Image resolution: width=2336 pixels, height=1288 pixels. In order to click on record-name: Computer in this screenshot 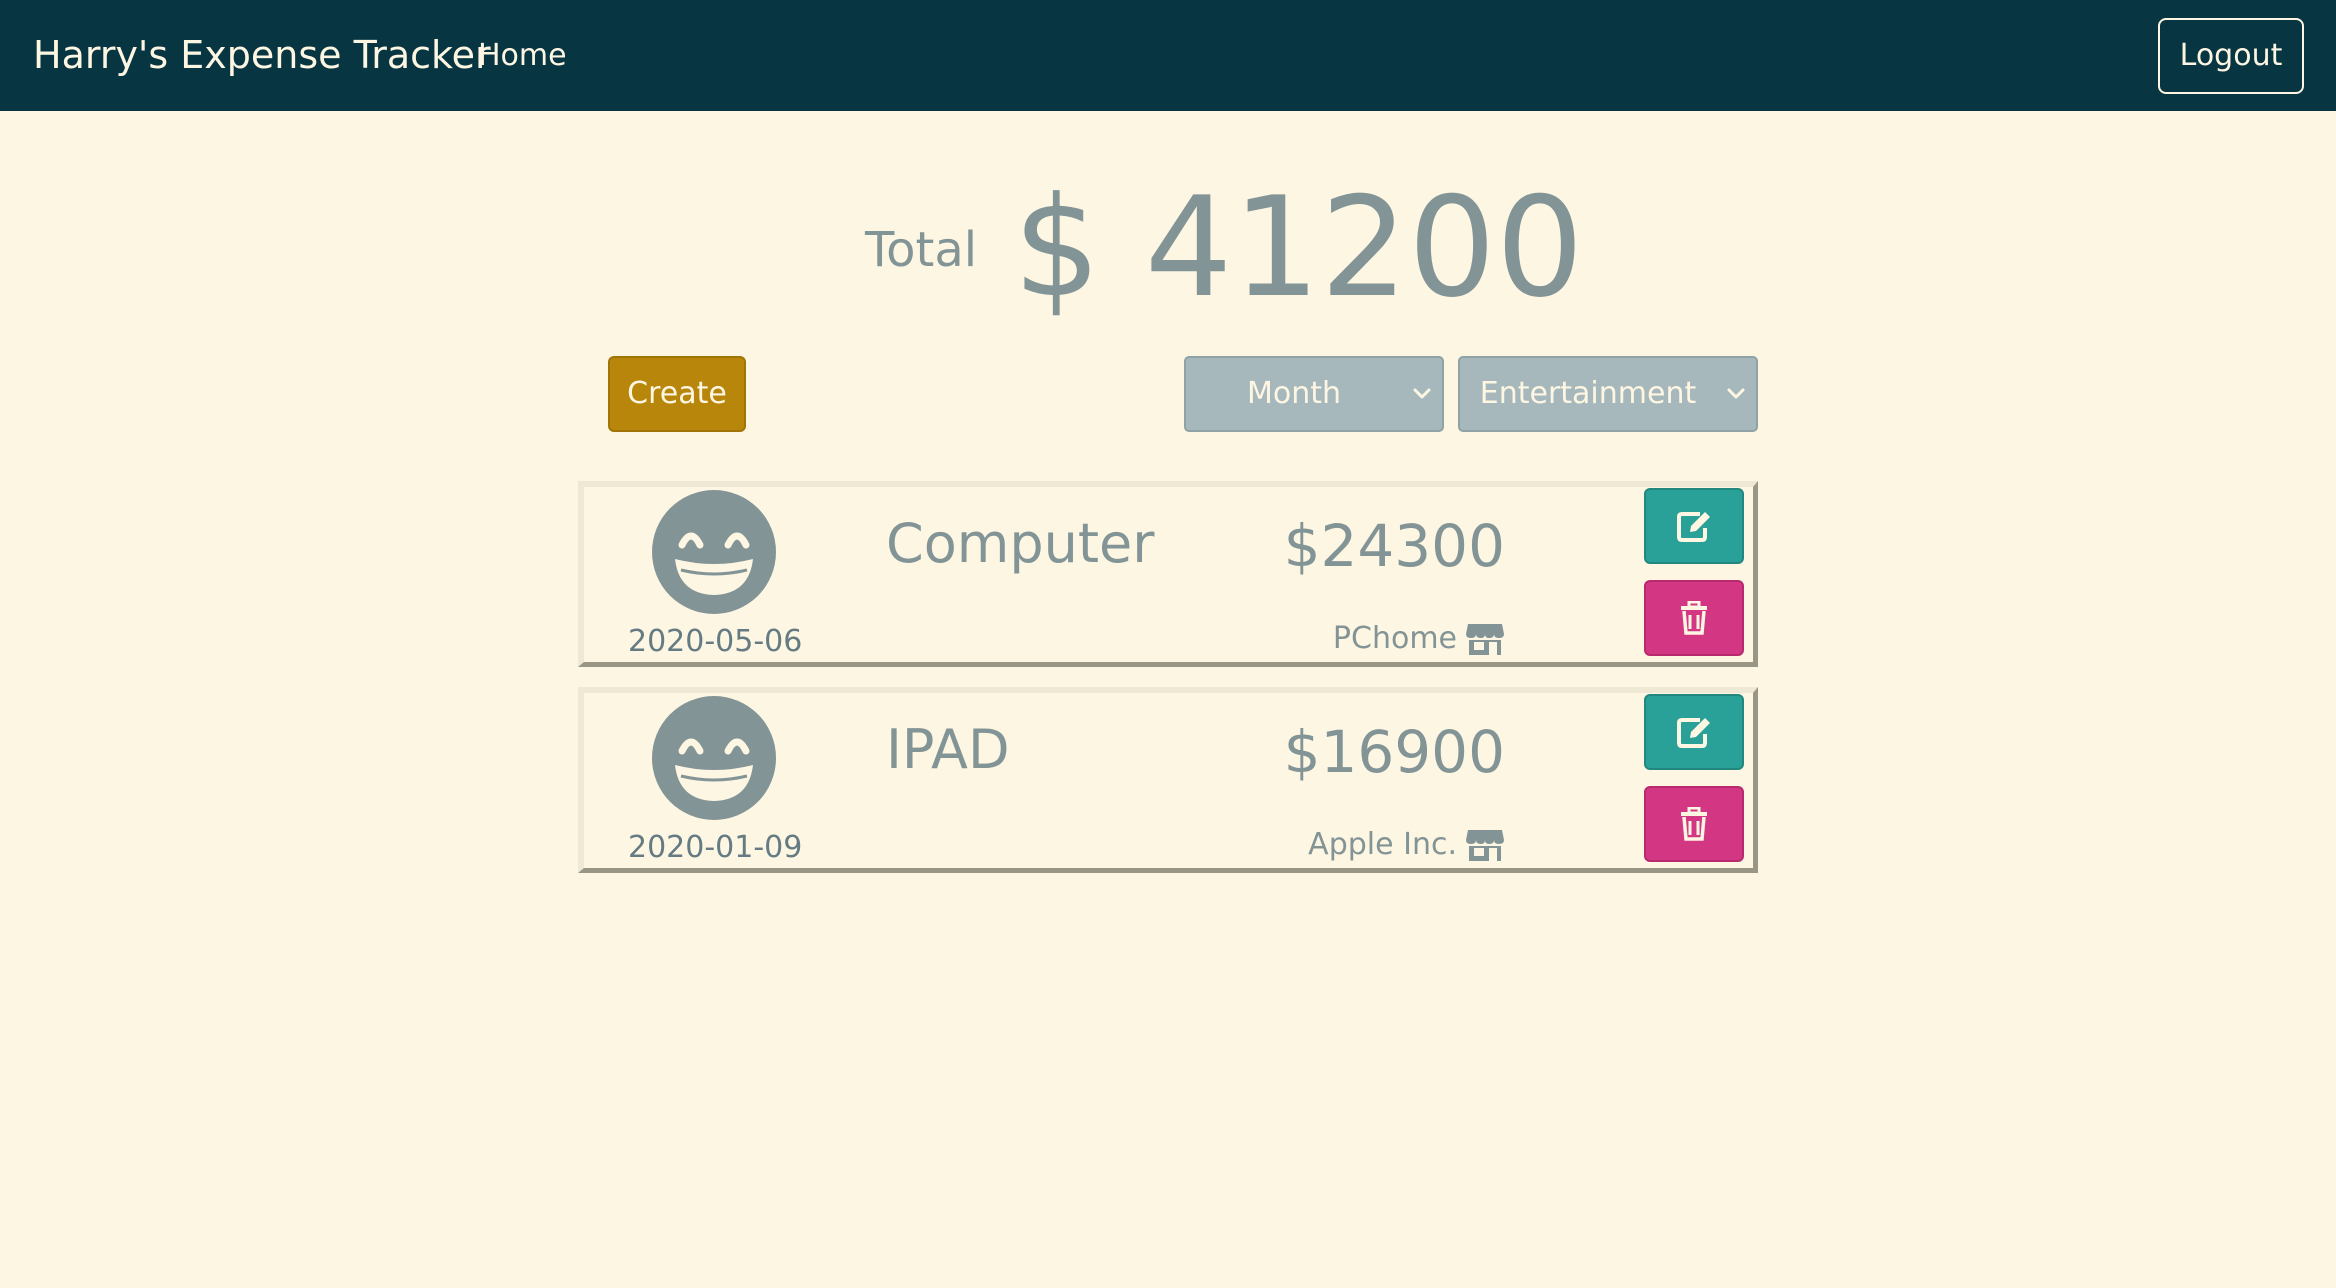, I will do `click(1020, 543)`.